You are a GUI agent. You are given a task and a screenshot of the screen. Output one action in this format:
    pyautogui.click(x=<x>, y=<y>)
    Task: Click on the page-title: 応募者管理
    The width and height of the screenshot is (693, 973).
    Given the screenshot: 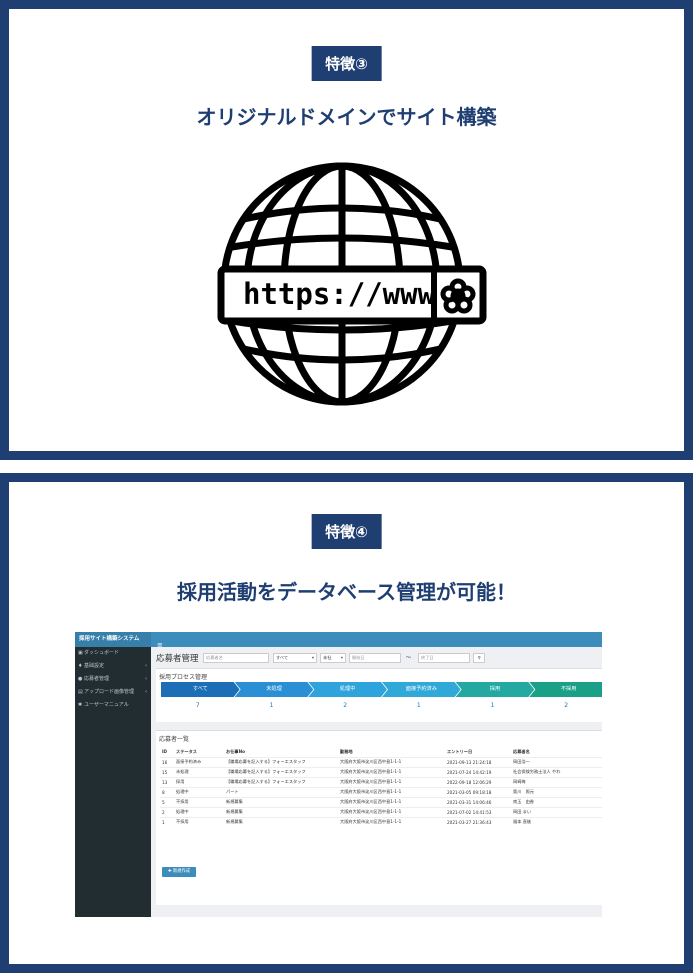 What is the action you would take?
    pyautogui.click(x=177, y=659)
    